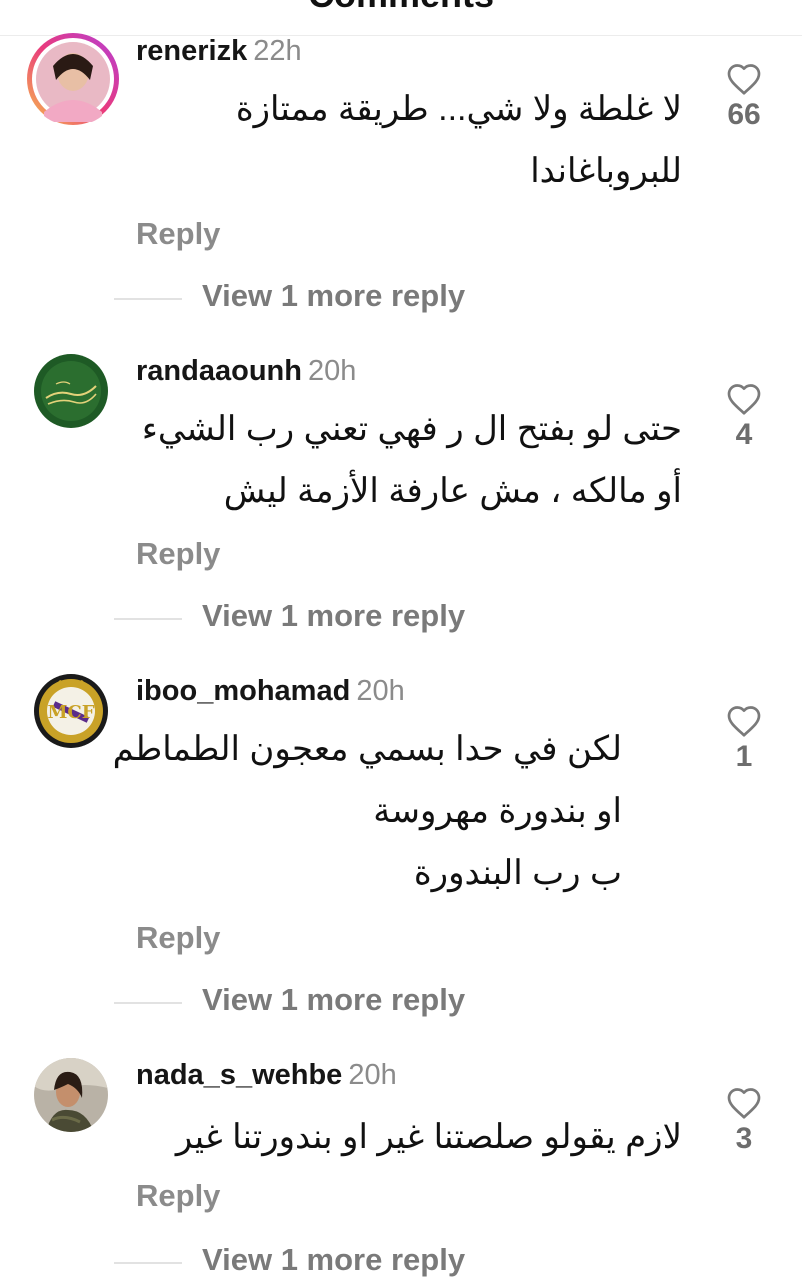 This screenshot has width=802, height=1282. What do you see at coordinates (744, 1121) in the screenshot?
I see `like-button: 3` at bounding box center [744, 1121].